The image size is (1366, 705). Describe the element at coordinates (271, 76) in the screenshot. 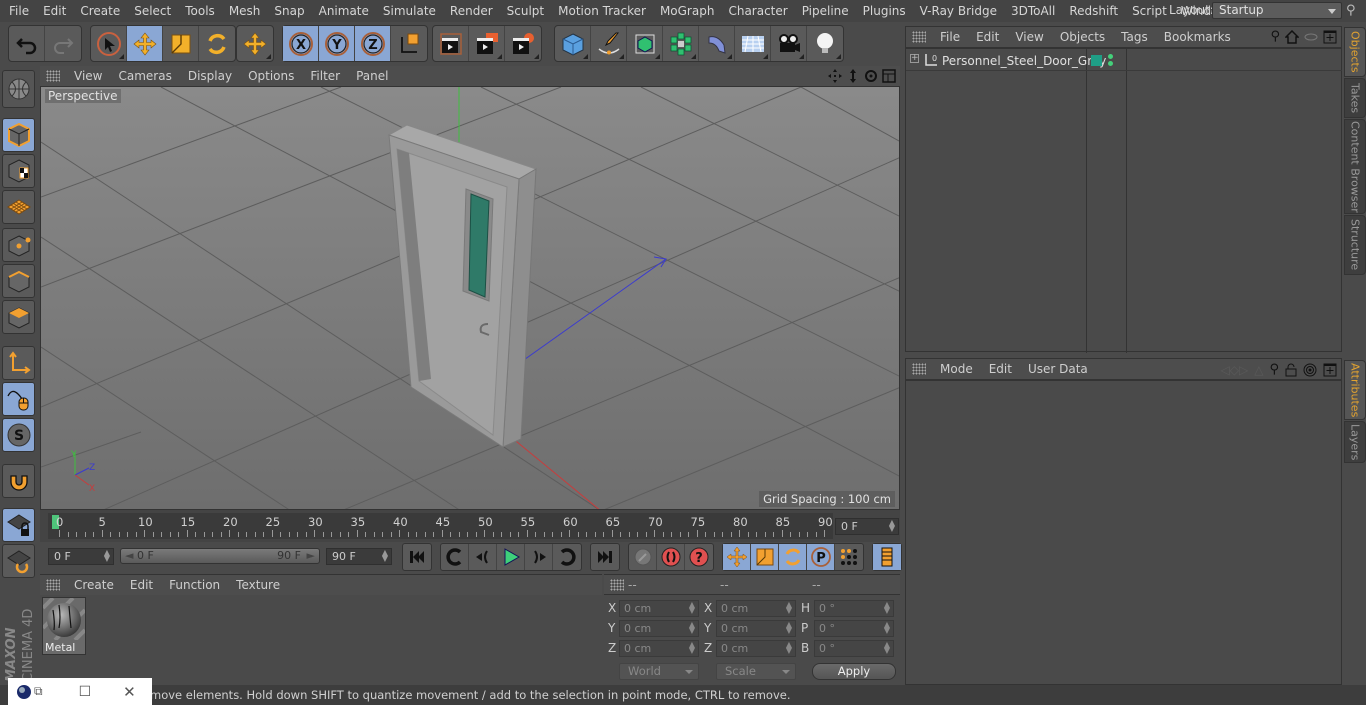

I see `viewport-menu-options: Options` at that location.